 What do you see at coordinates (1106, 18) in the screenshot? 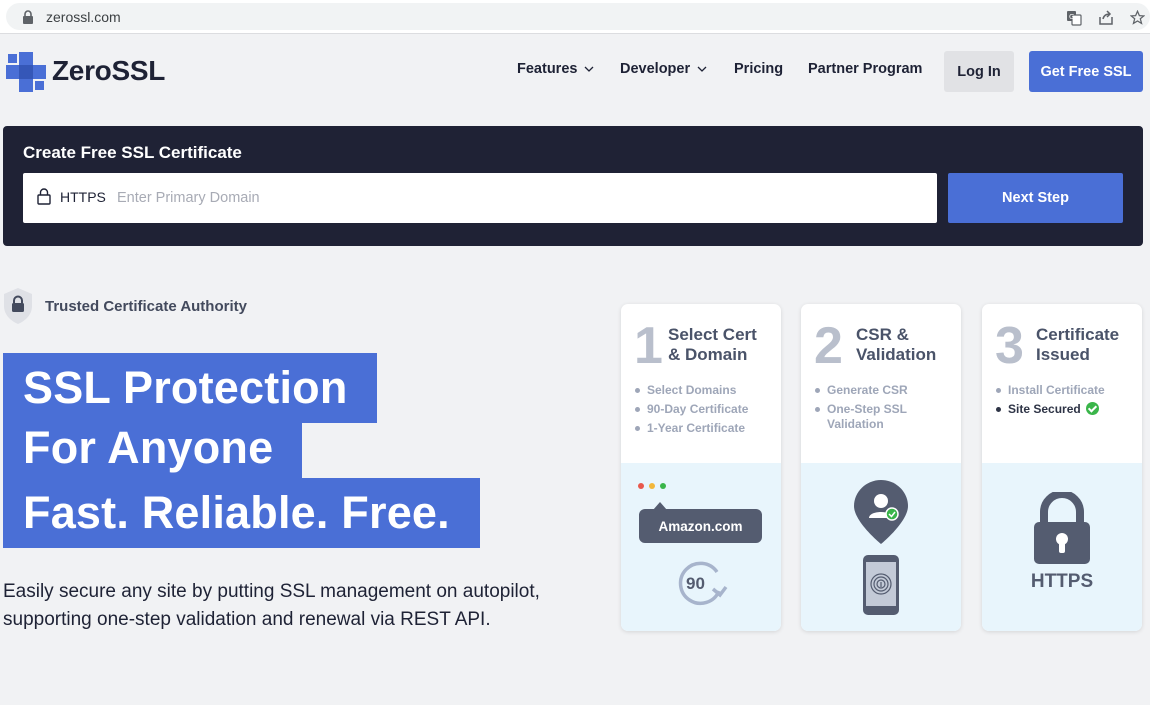
I see `share-icon` at bounding box center [1106, 18].